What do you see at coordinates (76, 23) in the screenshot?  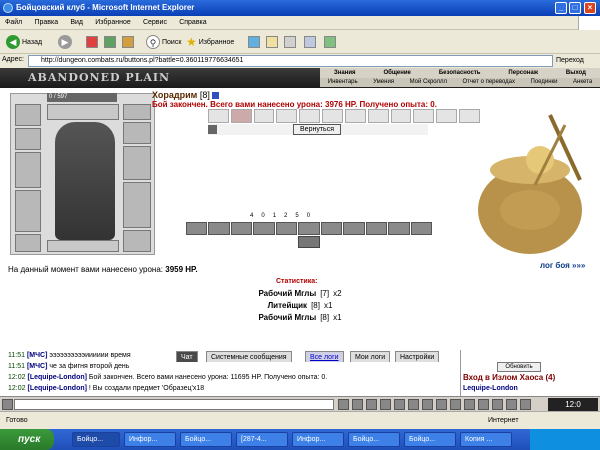 I see `menu-view: Вид` at bounding box center [76, 23].